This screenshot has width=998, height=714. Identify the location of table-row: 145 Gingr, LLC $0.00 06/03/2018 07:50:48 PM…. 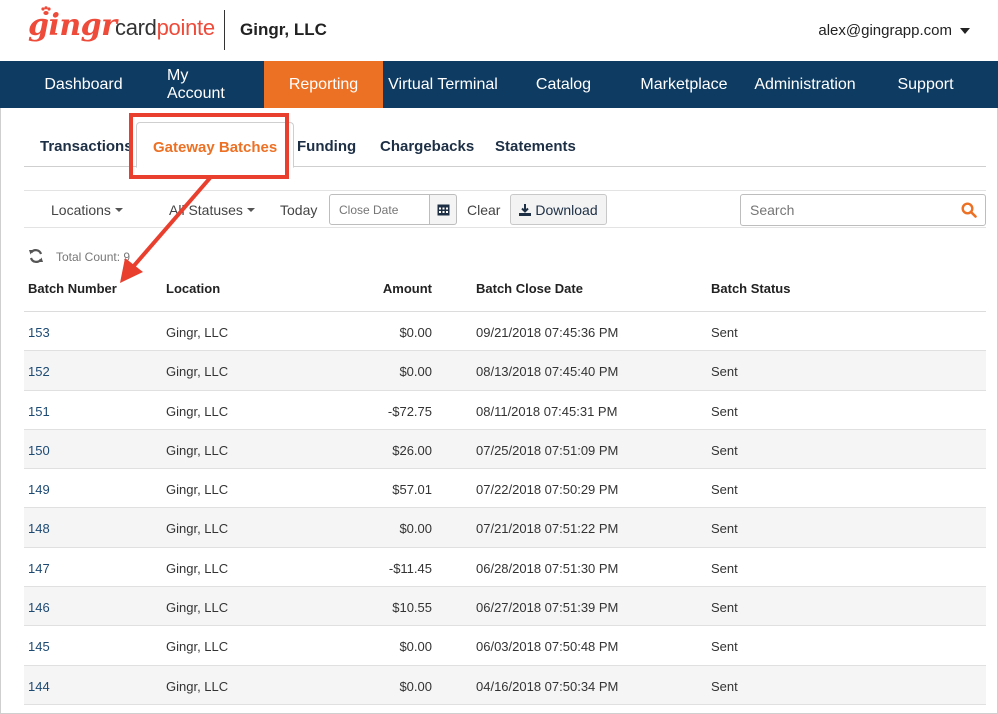
(505, 646).